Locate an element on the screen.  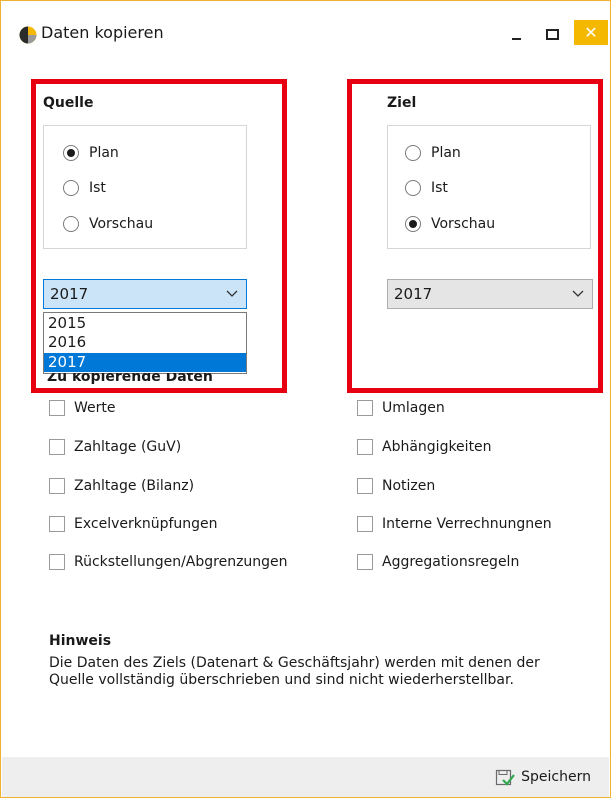
checkbox-label: Abhängigkeiten is located at coordinates (437, 447).